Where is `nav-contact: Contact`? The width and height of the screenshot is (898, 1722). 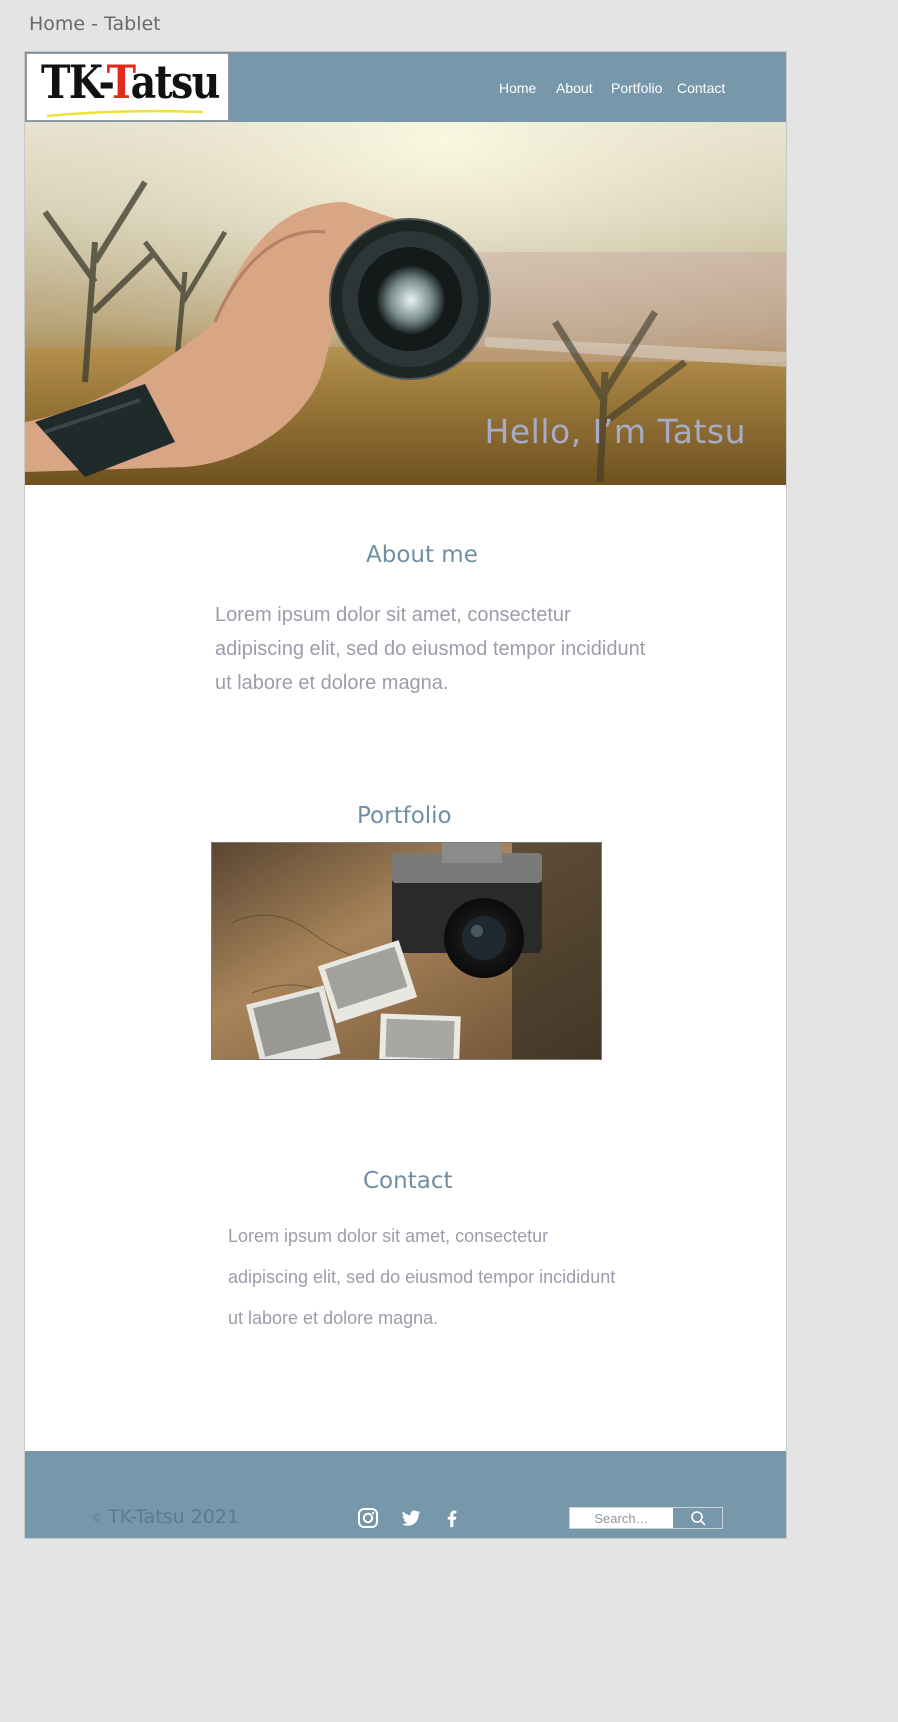 nav-contact: Contact is located at coordinates (701, 88).